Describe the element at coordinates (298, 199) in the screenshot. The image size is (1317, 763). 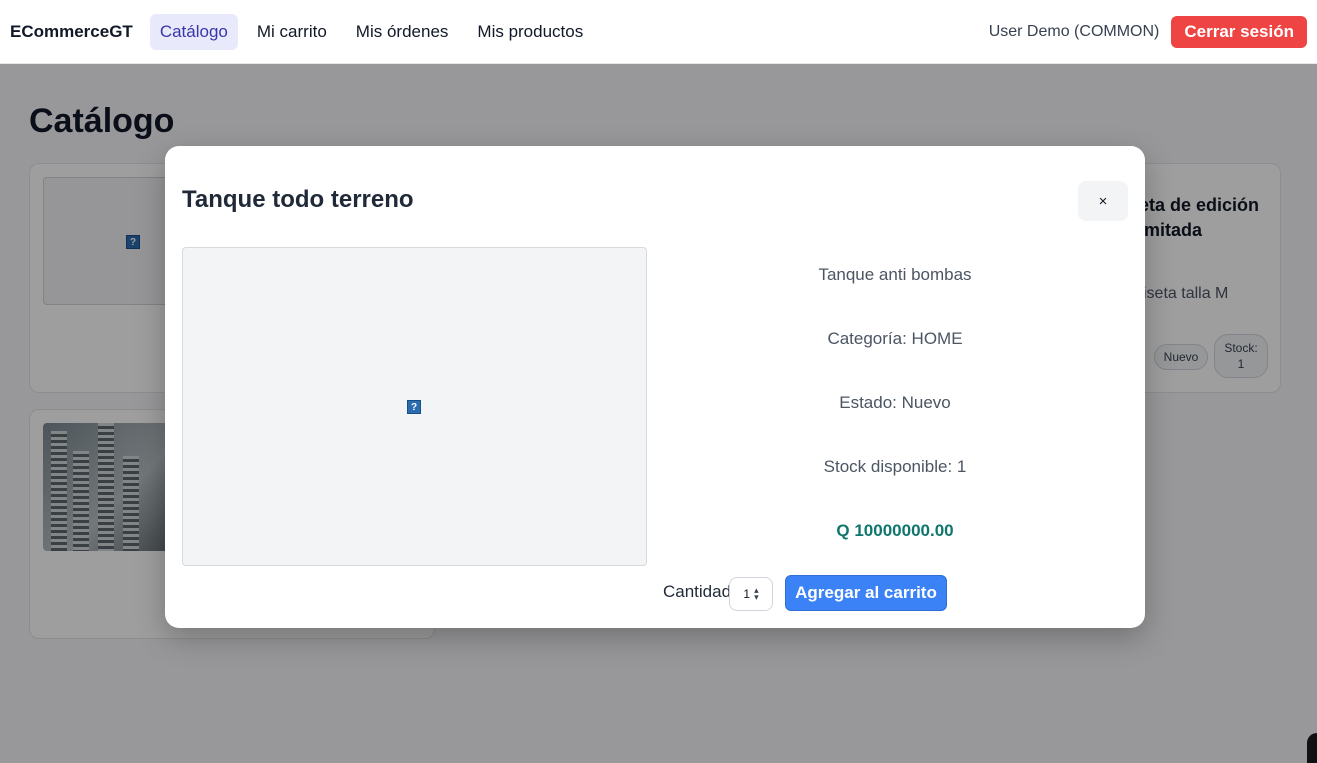
I see `modal-title: Tanque todo terreno` at that location.